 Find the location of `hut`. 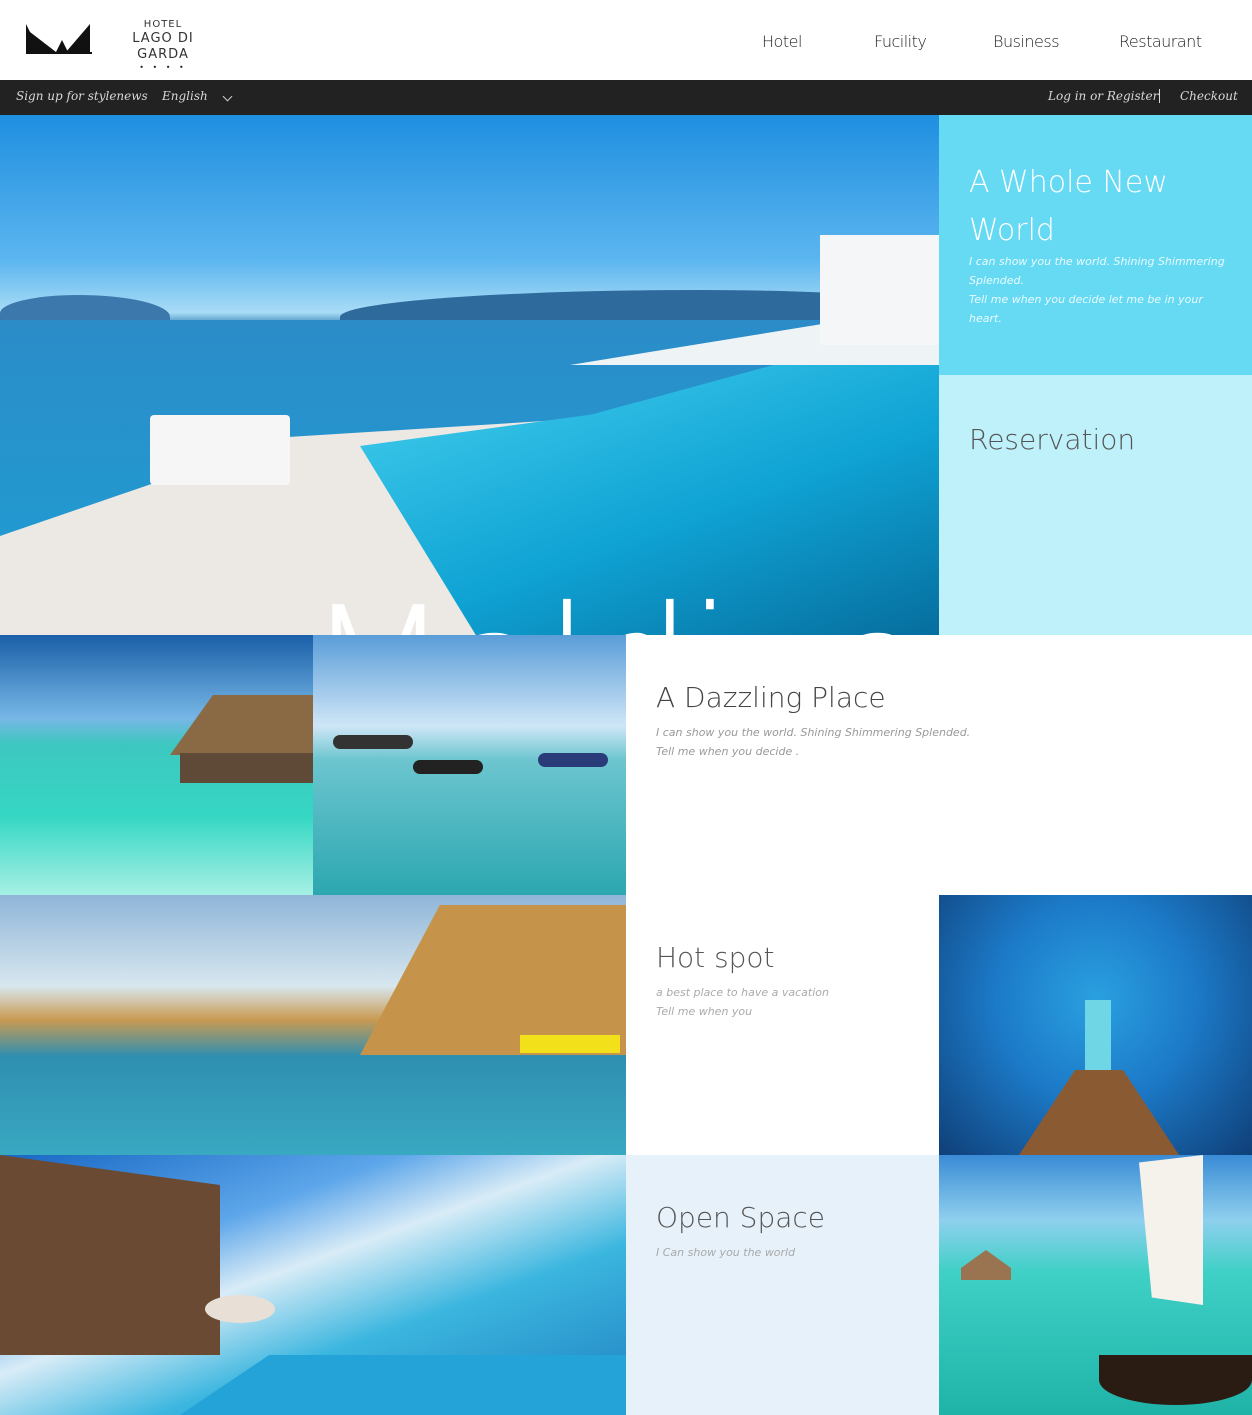

hut is located at coordinates (986, 1265).